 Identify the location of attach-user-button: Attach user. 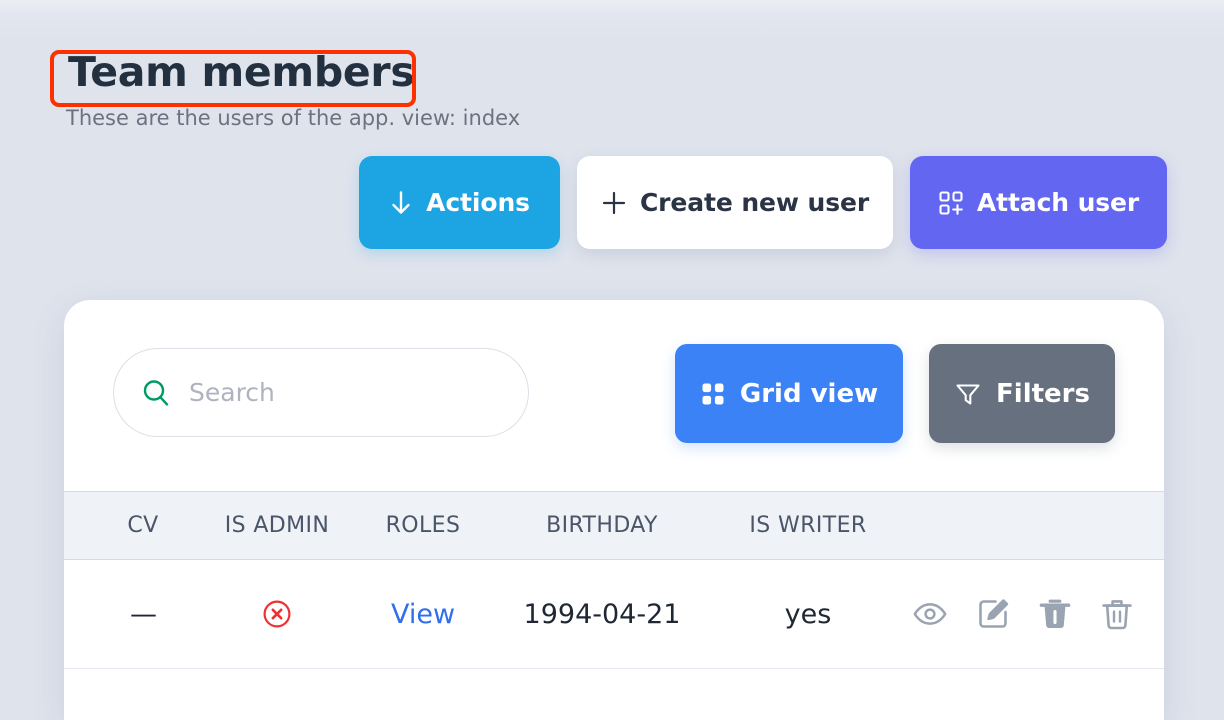
(1038, 202).